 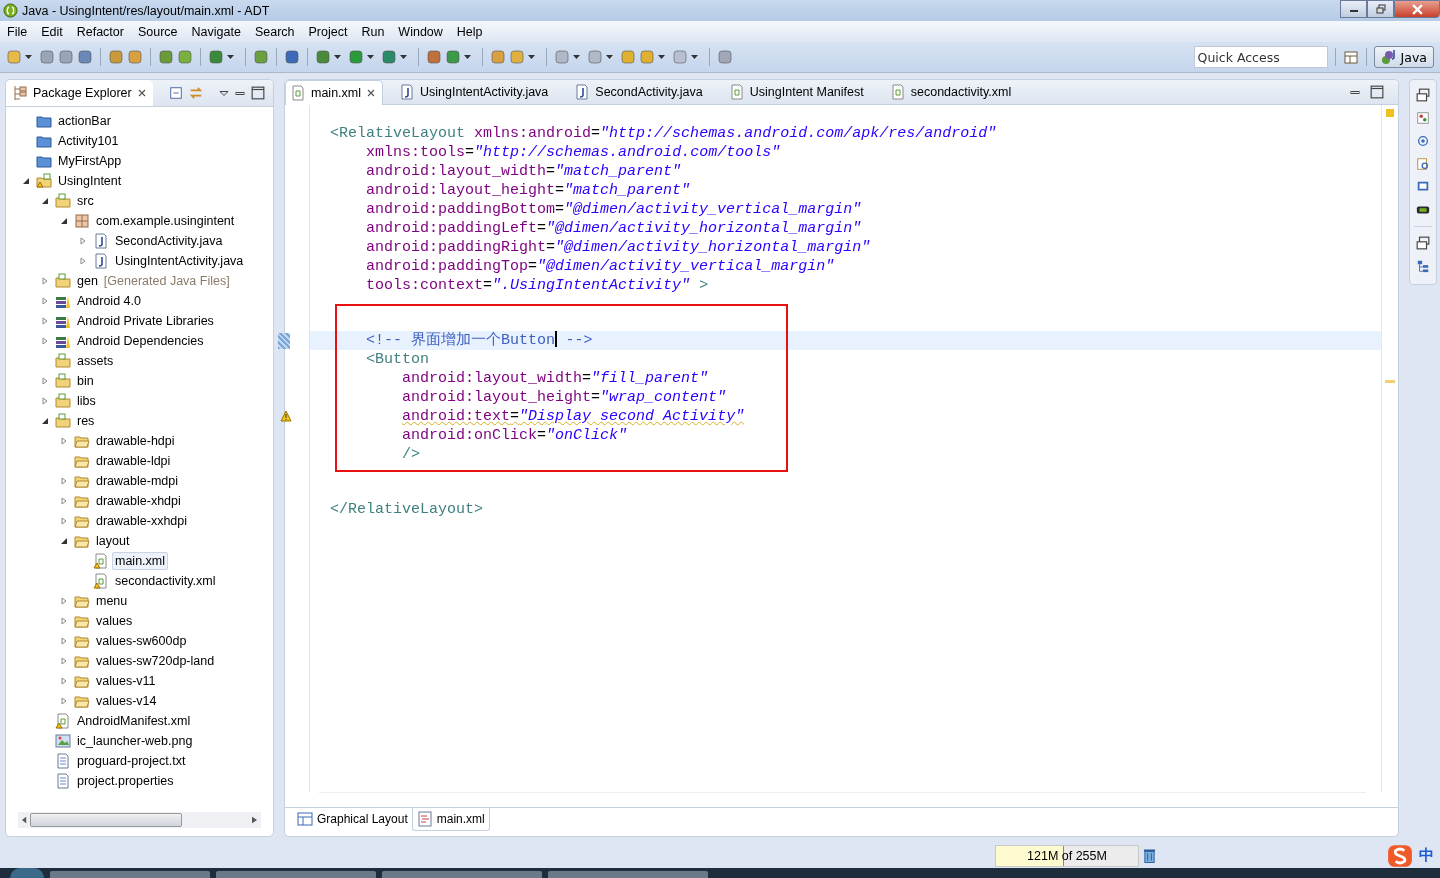 What do you see at coordinates (87, 281) in the screenshot?
I see `tree-item: gen` at bounding box center [87, 281].